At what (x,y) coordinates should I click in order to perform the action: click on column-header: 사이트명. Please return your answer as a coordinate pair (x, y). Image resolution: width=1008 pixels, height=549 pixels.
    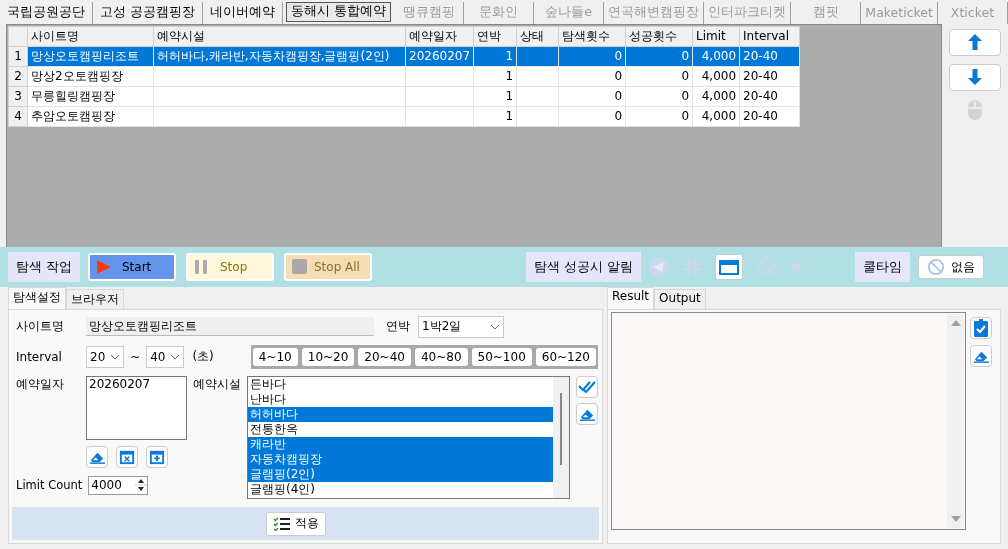
    Looking at the image, I should click on (90, 36).